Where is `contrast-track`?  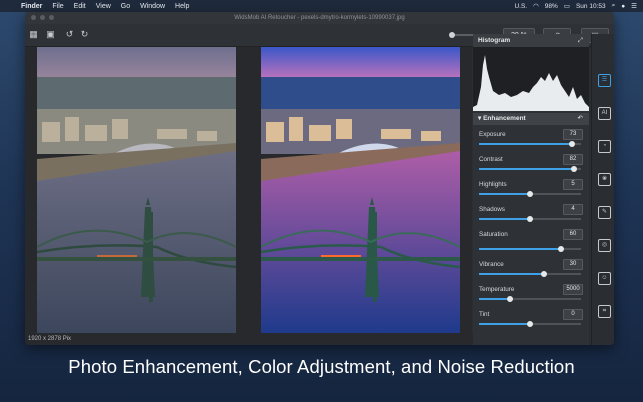
contrast-track is located at coordinates (530, 169).